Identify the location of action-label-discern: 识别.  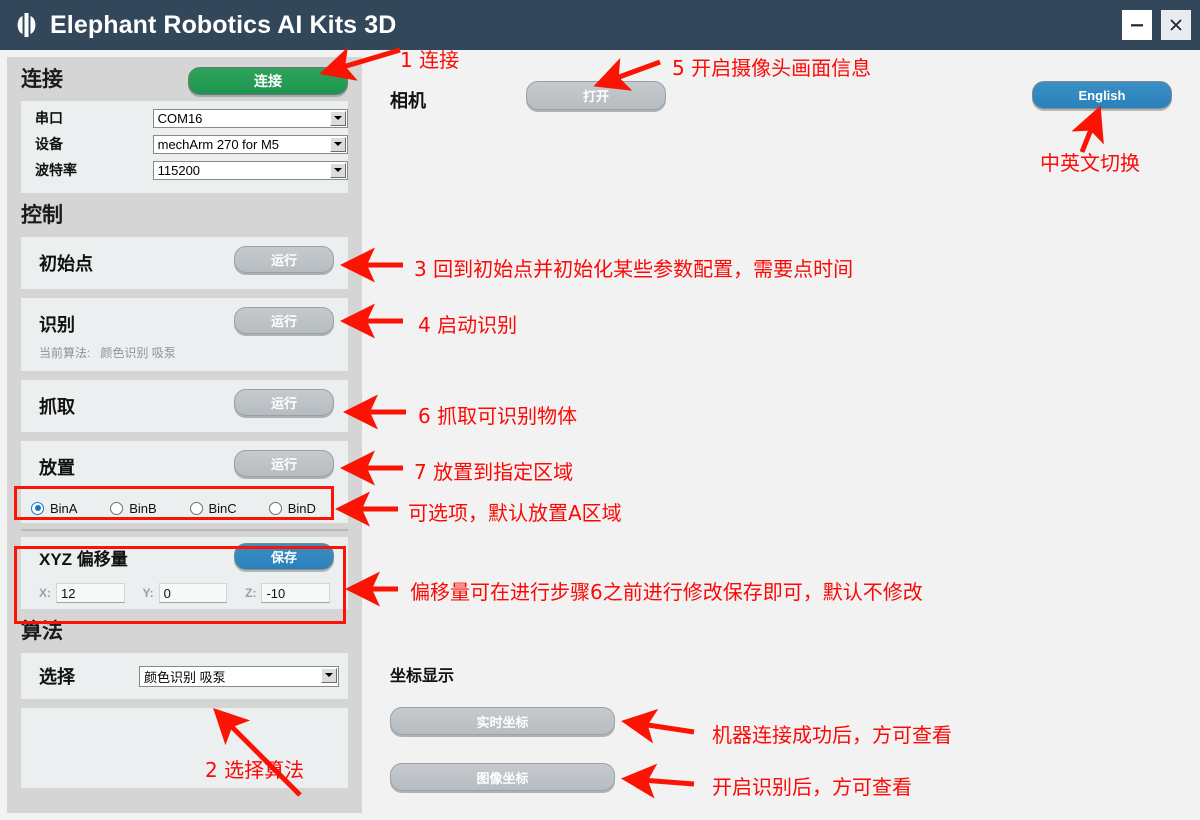
(57, 325).